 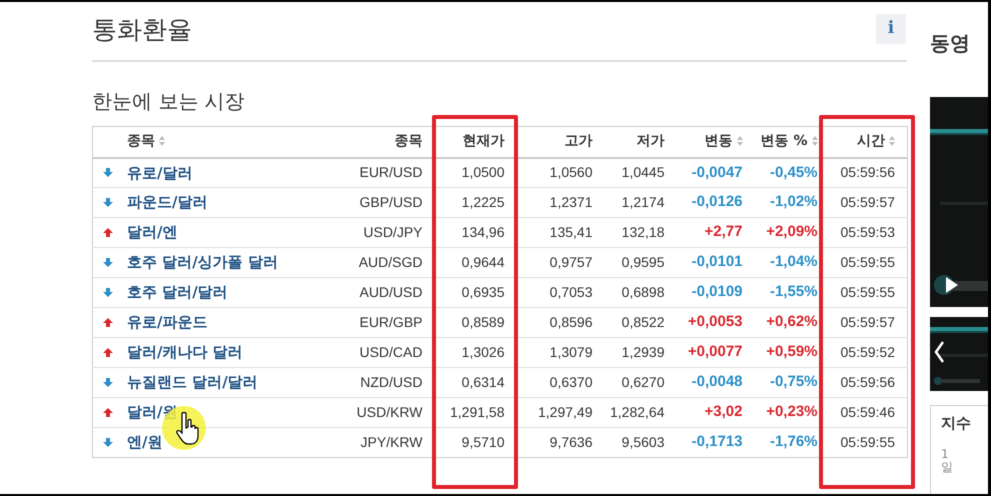 What do you see at coordinates (643, 172) in the screenshot?
I see `table-cell: 1,0445` at bounding box center [643, 172].